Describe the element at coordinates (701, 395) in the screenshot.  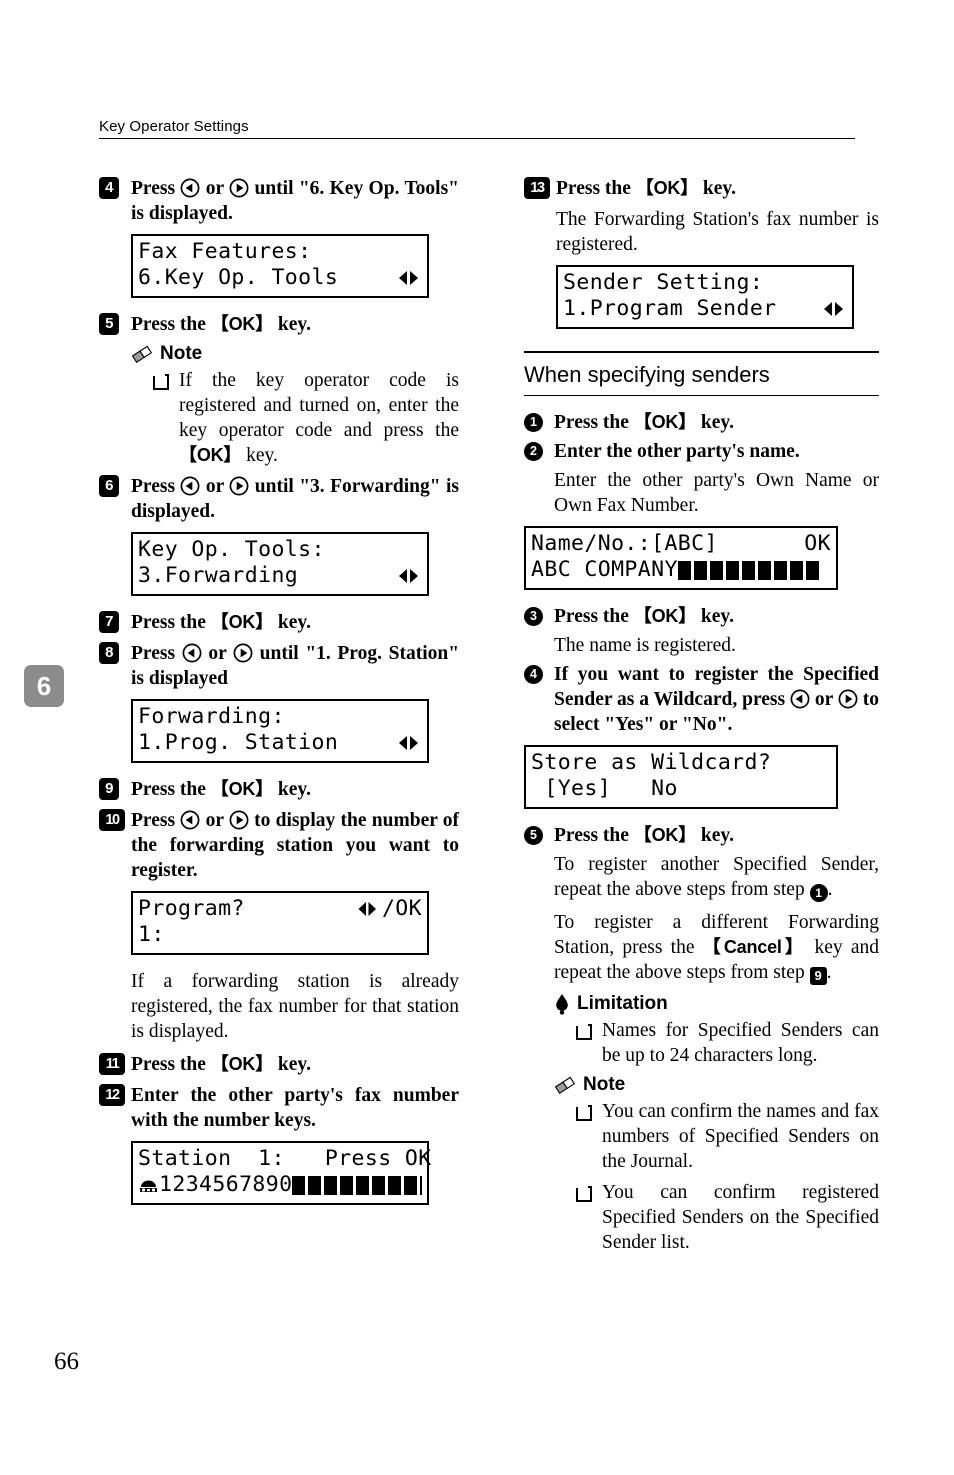
I see `section-rule-bottom` at that location.